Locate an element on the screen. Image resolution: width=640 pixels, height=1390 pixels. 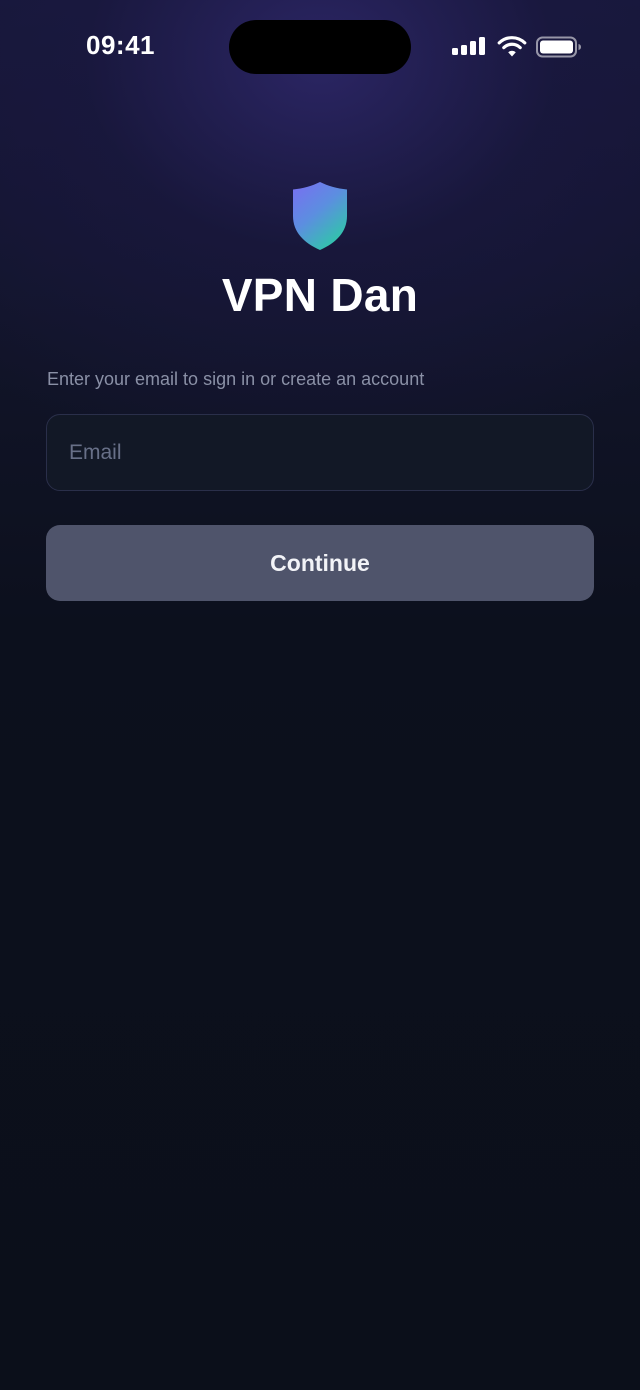
wifi-icon is located at coordinates (512, 46).